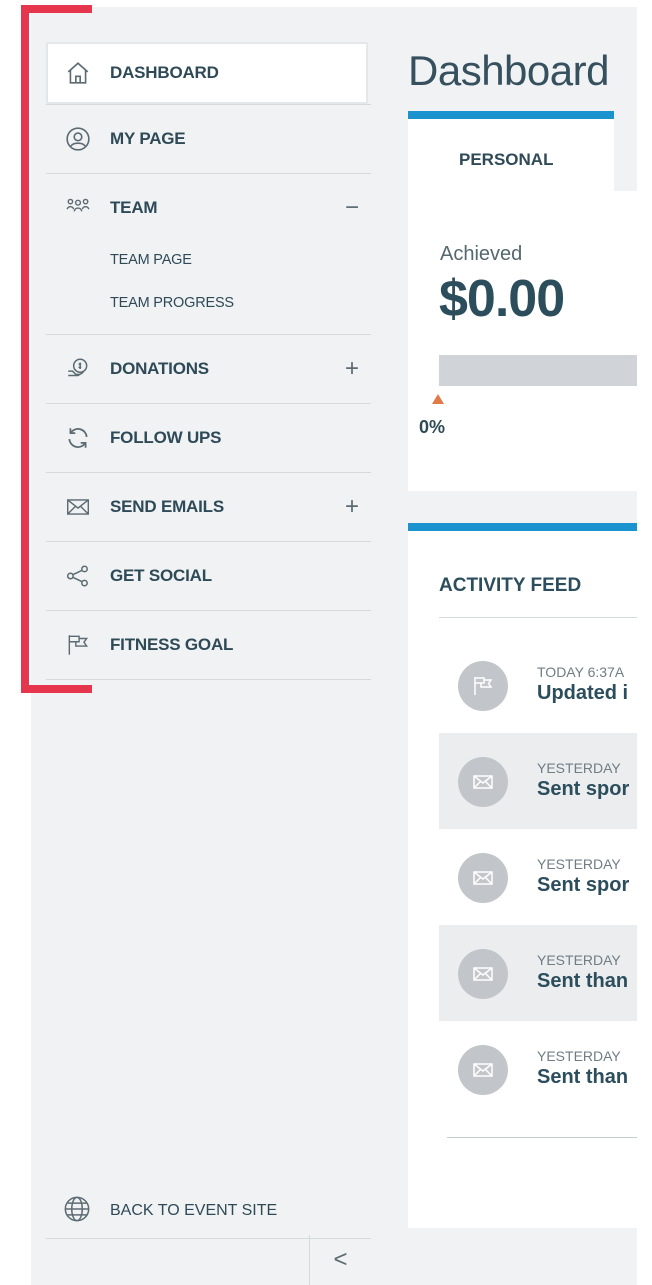 This screenshot has width=652, height=1285. Describe the element at coordinates (78, 1210) in the screenshot. I see `globe-icon` at that location.